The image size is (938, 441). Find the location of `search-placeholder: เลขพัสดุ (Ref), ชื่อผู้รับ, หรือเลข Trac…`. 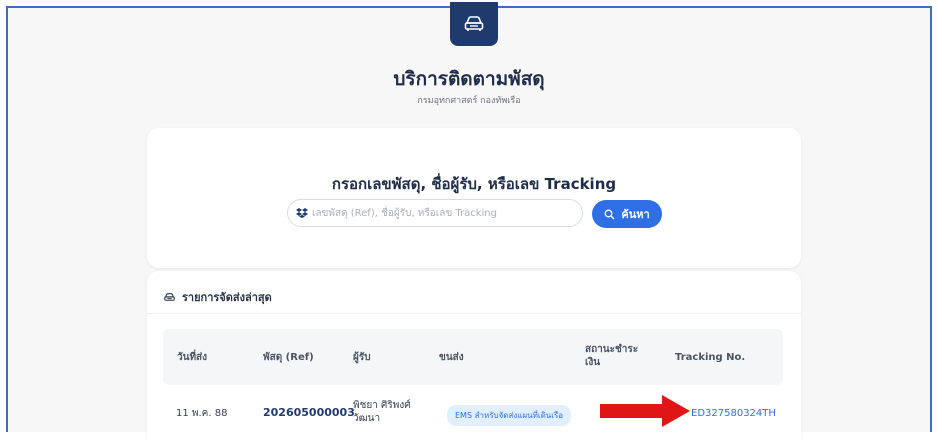

search-placeholder: เลขพัสดุ (Ref), ชื่อผู้รับ, หรือเลข Trac… is located at coordinates (404, 213).